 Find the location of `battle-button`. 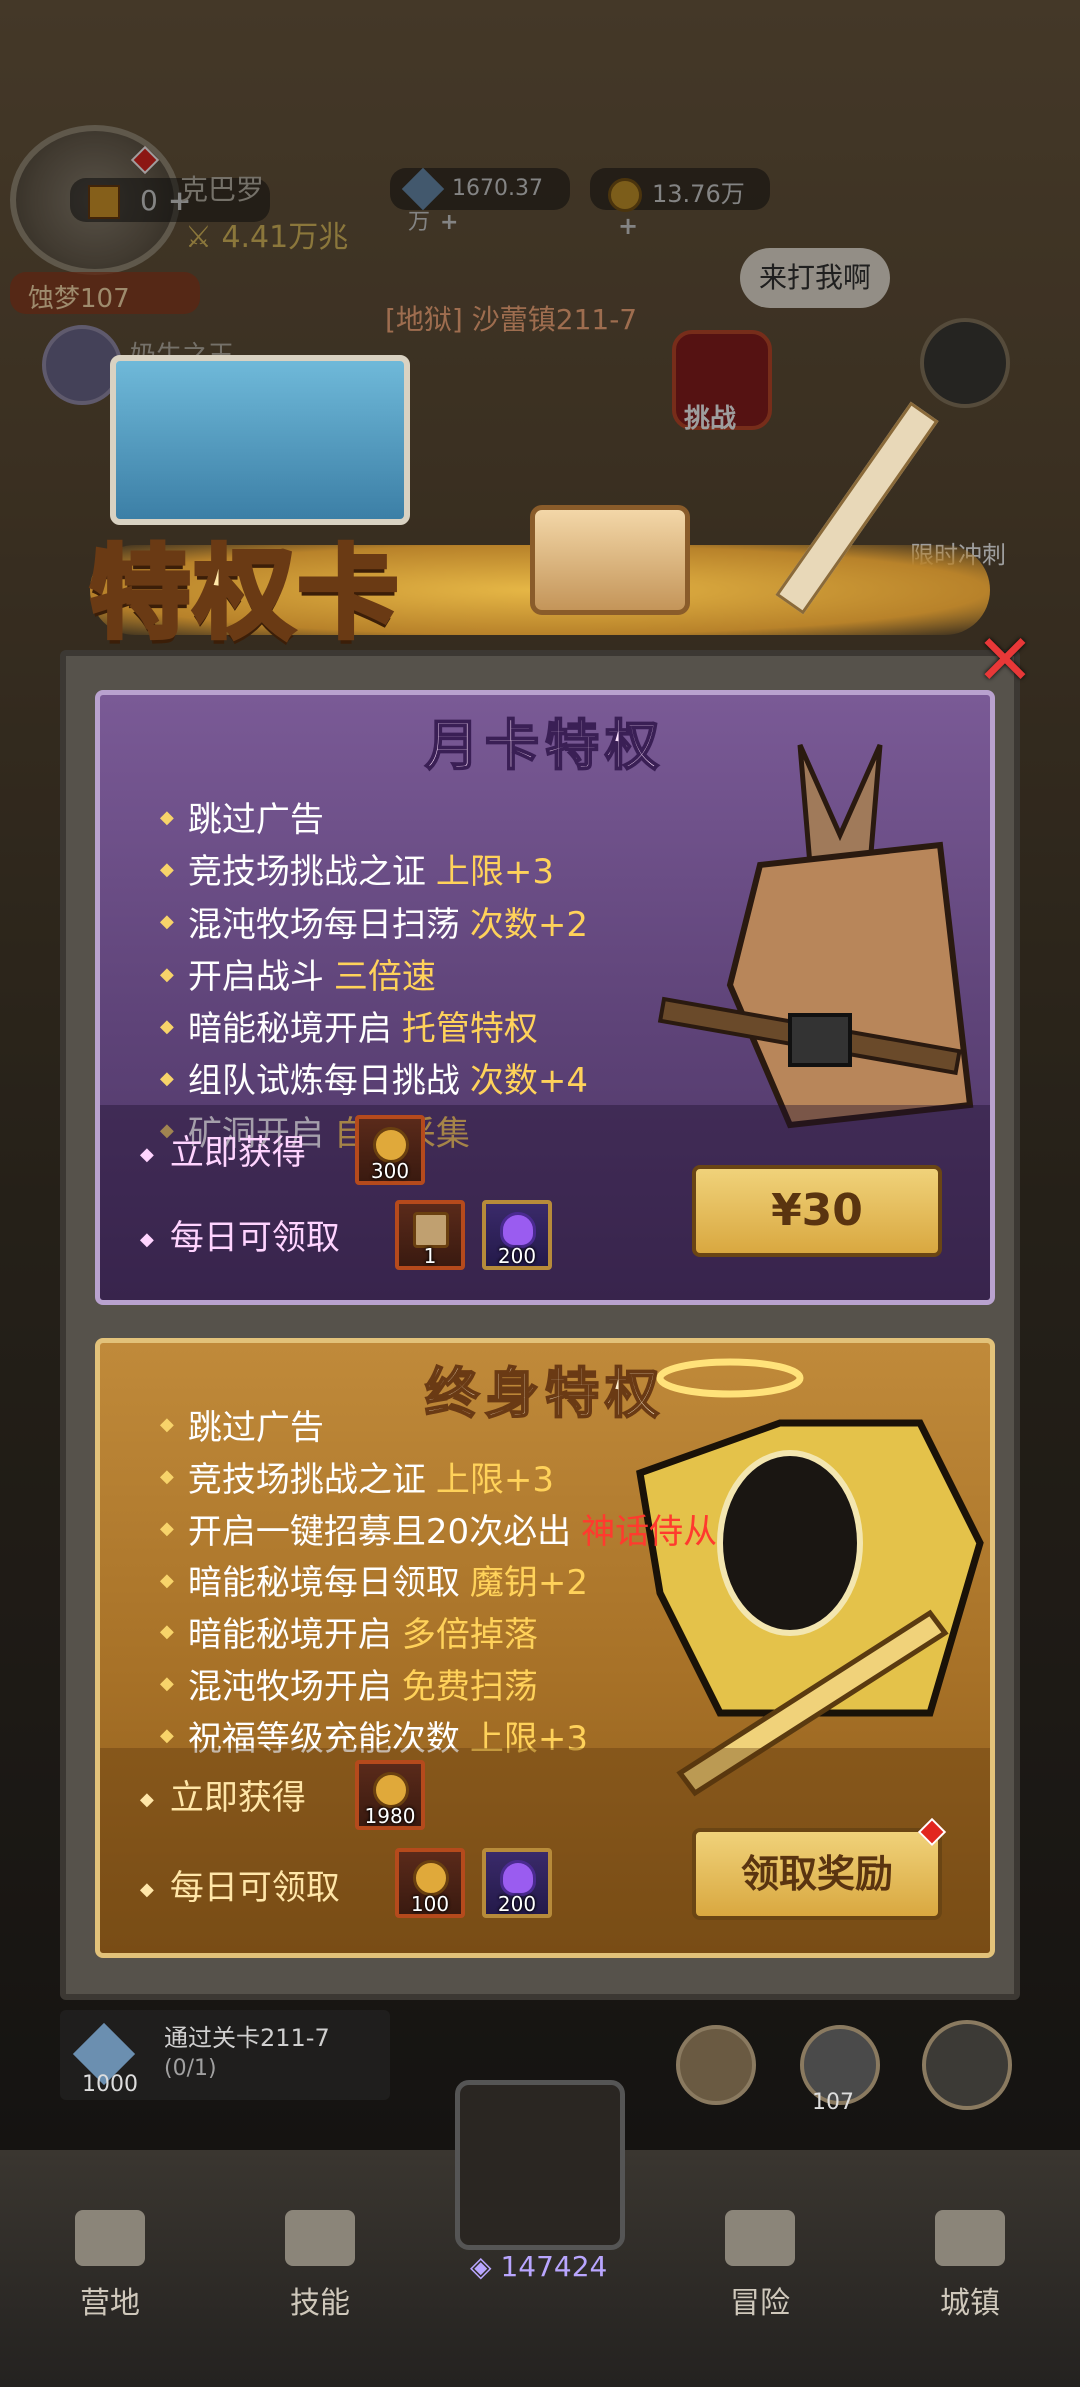

battle-button is located at coordinates (540, 2165).